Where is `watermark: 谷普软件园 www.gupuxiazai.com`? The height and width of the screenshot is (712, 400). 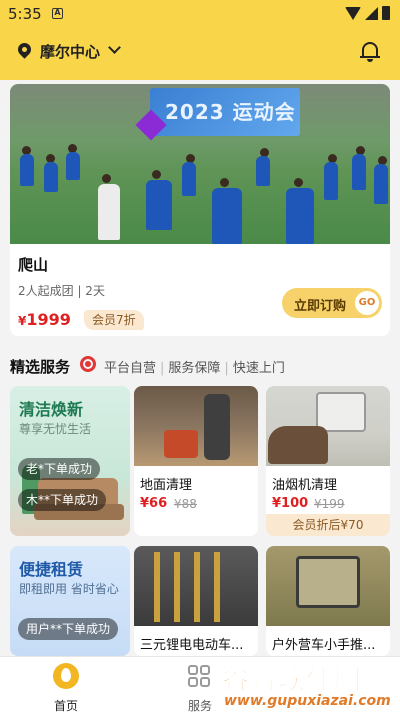 watermark: 谷普软件园 www.gupuxiazai.com is located at coordinates (308, 684).